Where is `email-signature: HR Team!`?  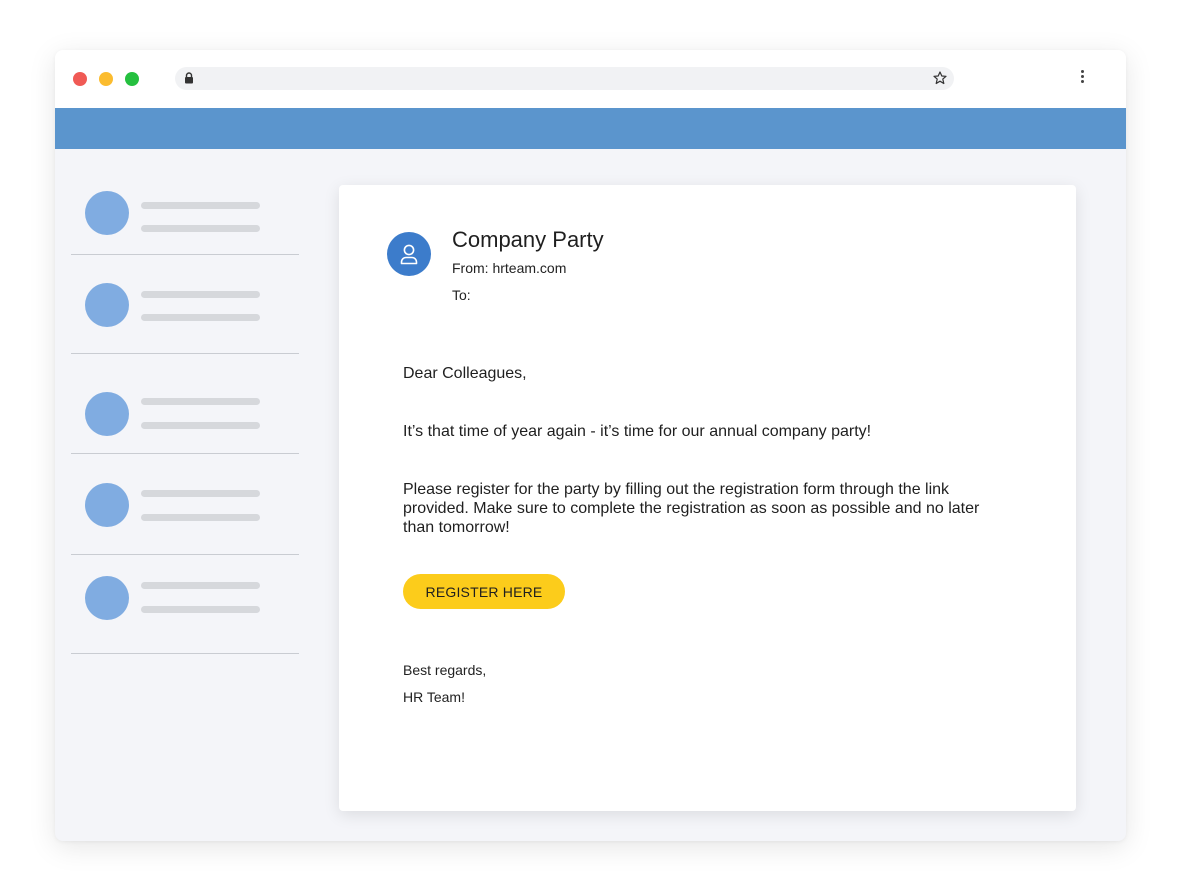
email-signature: HR Team! is located at coordinates (434, 697).